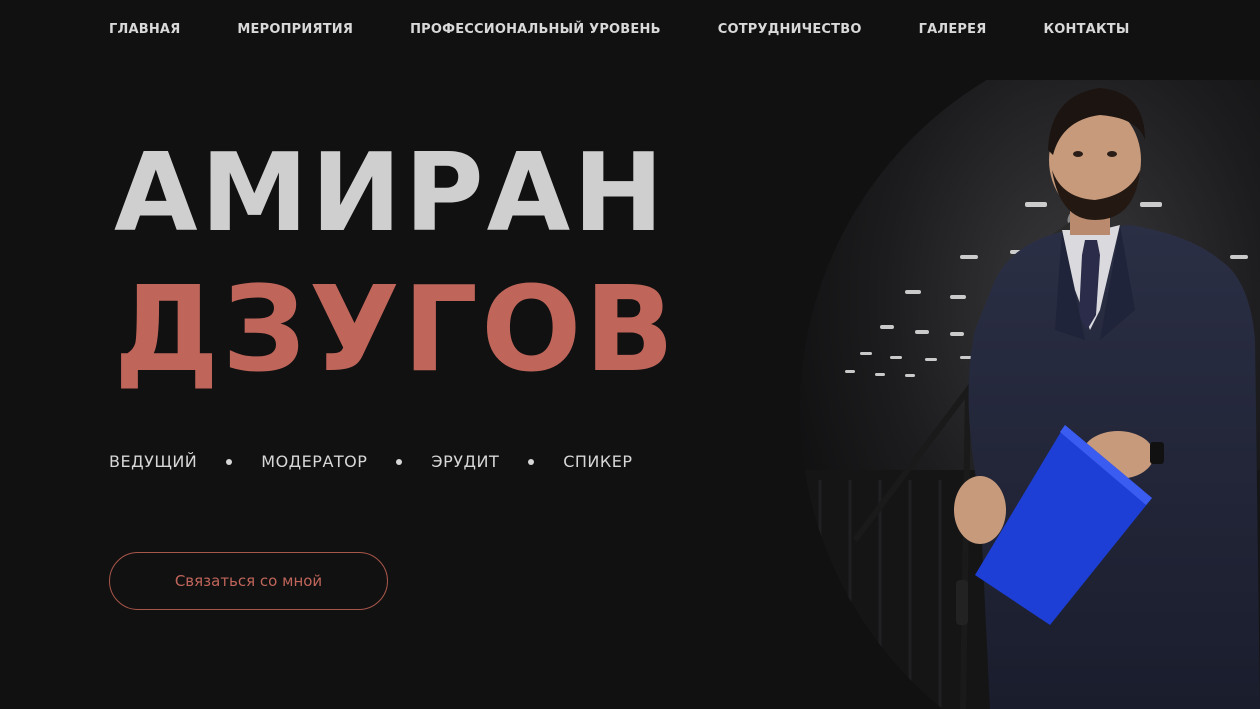  Describe the element at coordinates (535, 29) in the screenshot. I see `nav-item-professional-level: ПРОФЕССИОНАЛЬНЫЙ УРОВЕНЬ` at that location.